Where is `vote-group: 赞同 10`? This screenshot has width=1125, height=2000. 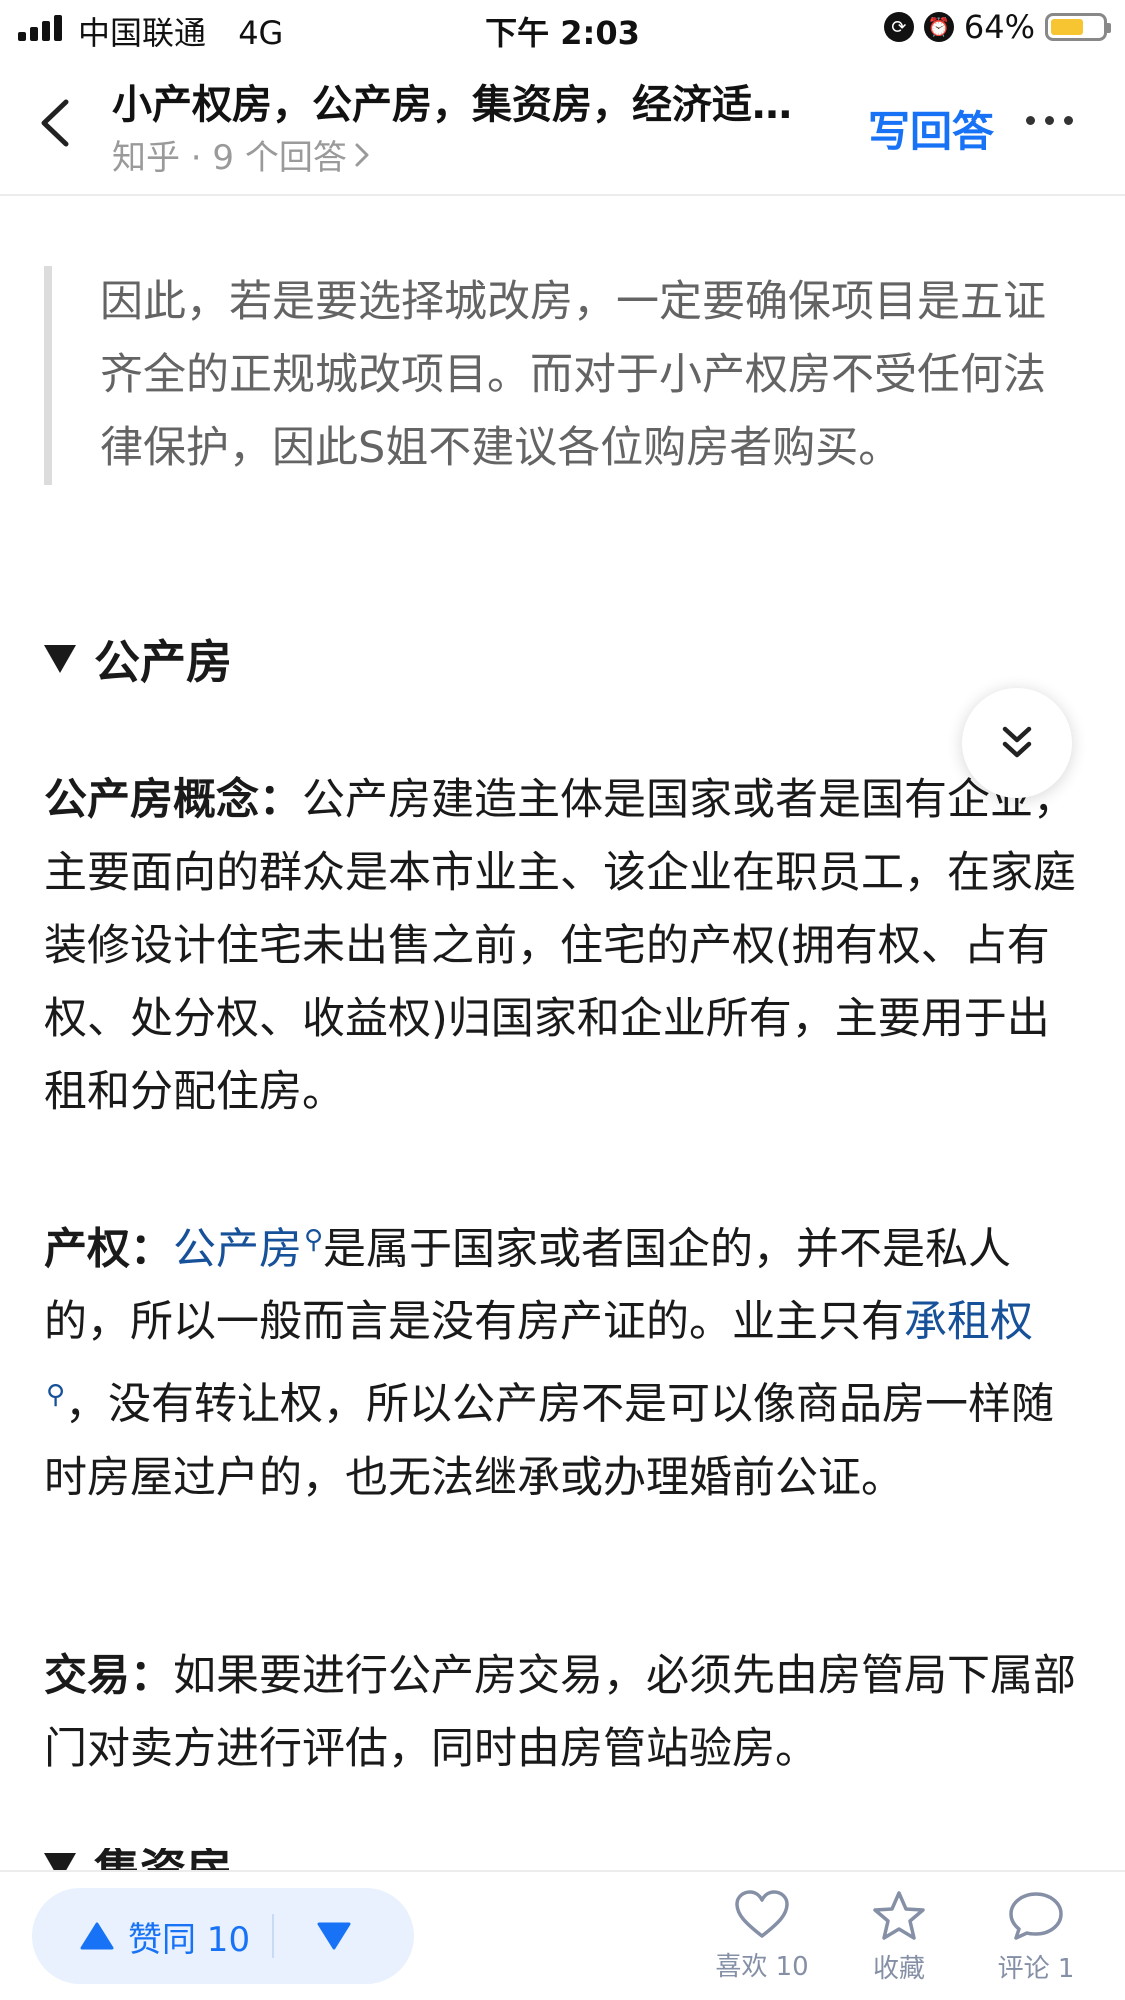
vote-group: 赞同 10 is located at coordinates (223, 1936).